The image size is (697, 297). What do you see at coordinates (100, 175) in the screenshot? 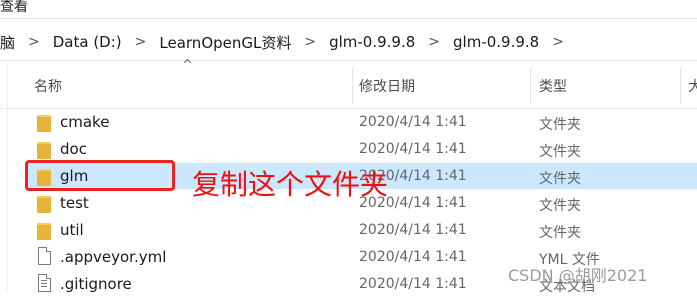
I see `highlight-box` at bounding box center [100, 175].